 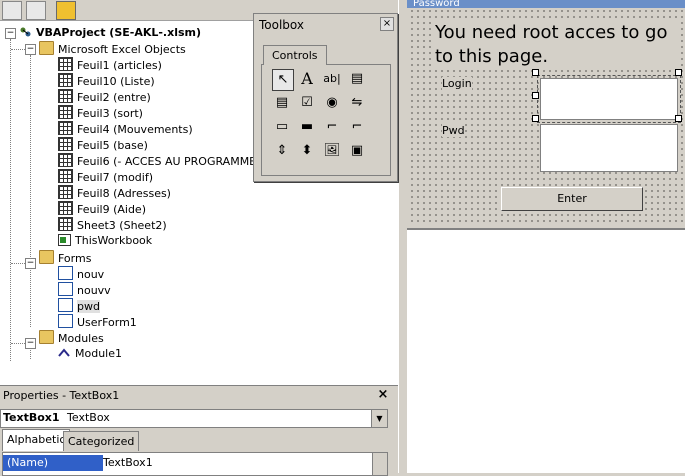 I want to click on object-selector: TextBox1 TextBox ▼, so click(x=194, y=418).